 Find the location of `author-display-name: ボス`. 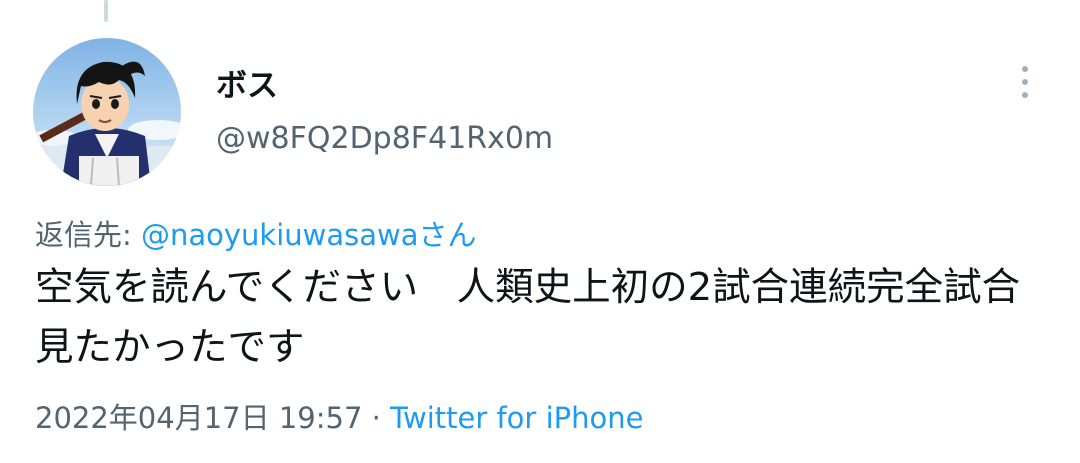

author-display-name: ボス is located at coordinates (247, 86).